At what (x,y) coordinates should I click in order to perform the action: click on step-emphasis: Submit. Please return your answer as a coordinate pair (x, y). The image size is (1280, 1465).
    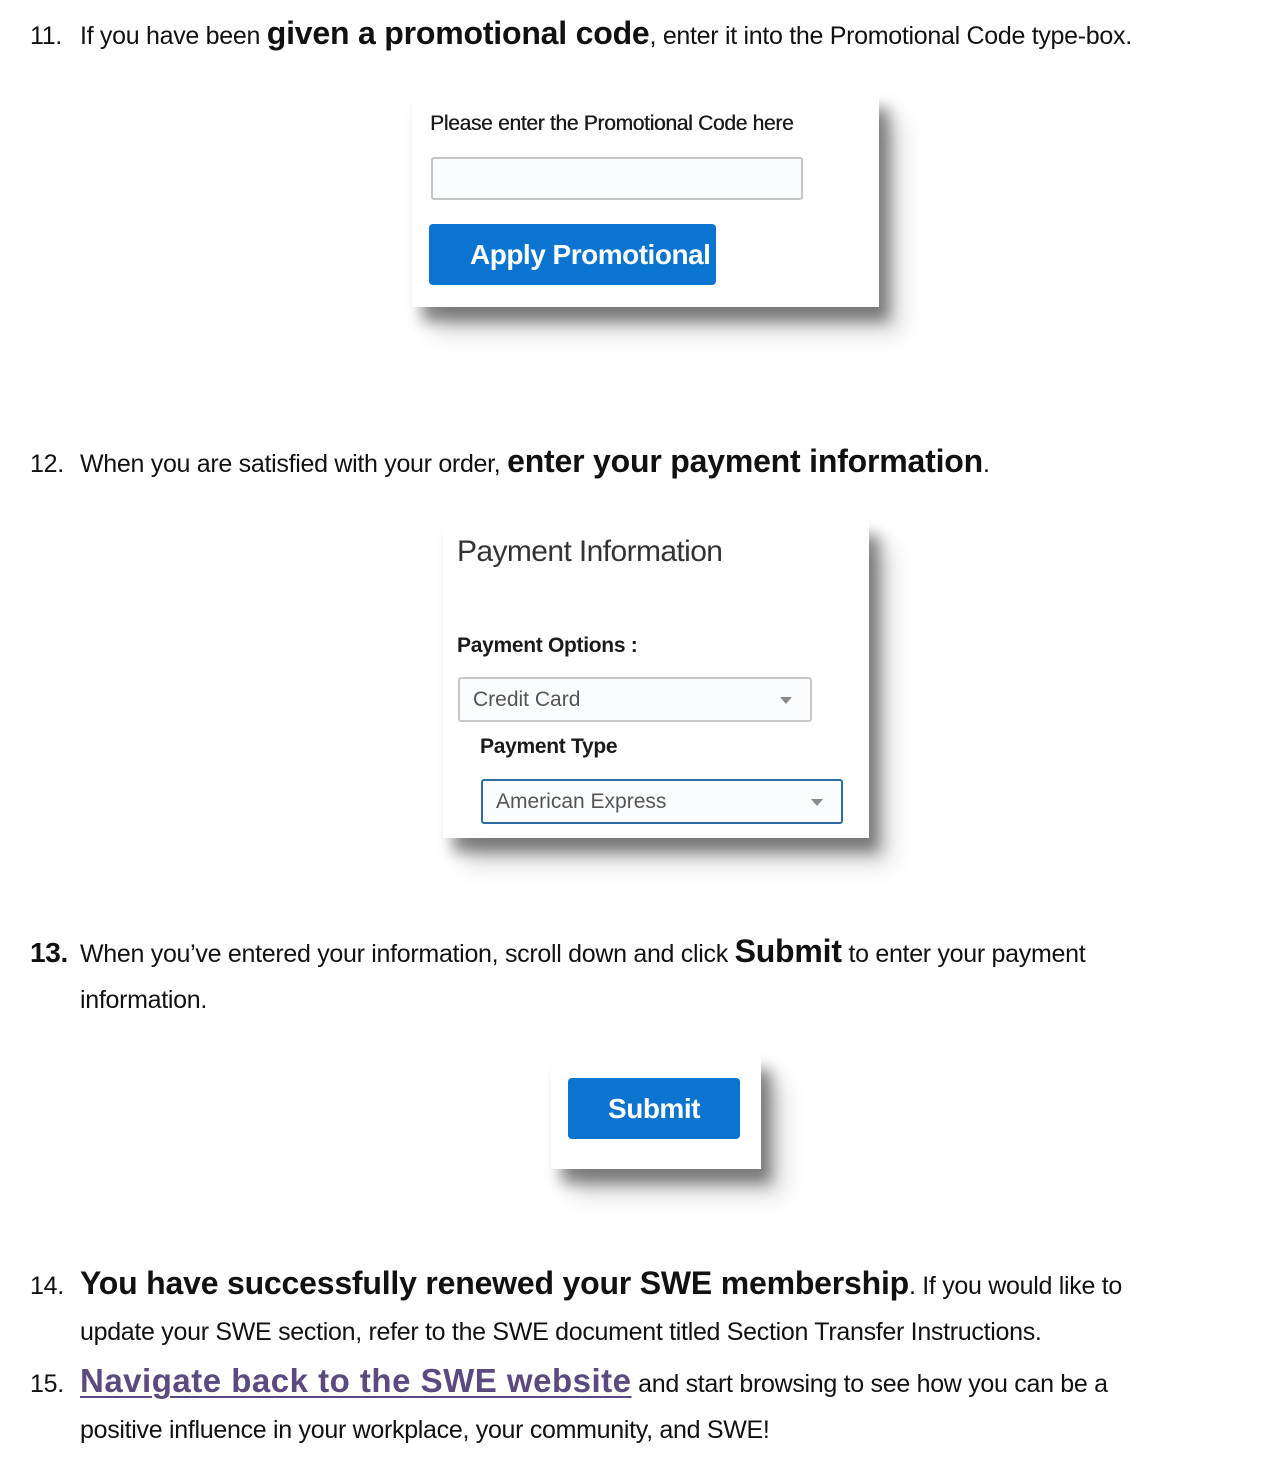
    Looking at the image, I should click on (788, 951).